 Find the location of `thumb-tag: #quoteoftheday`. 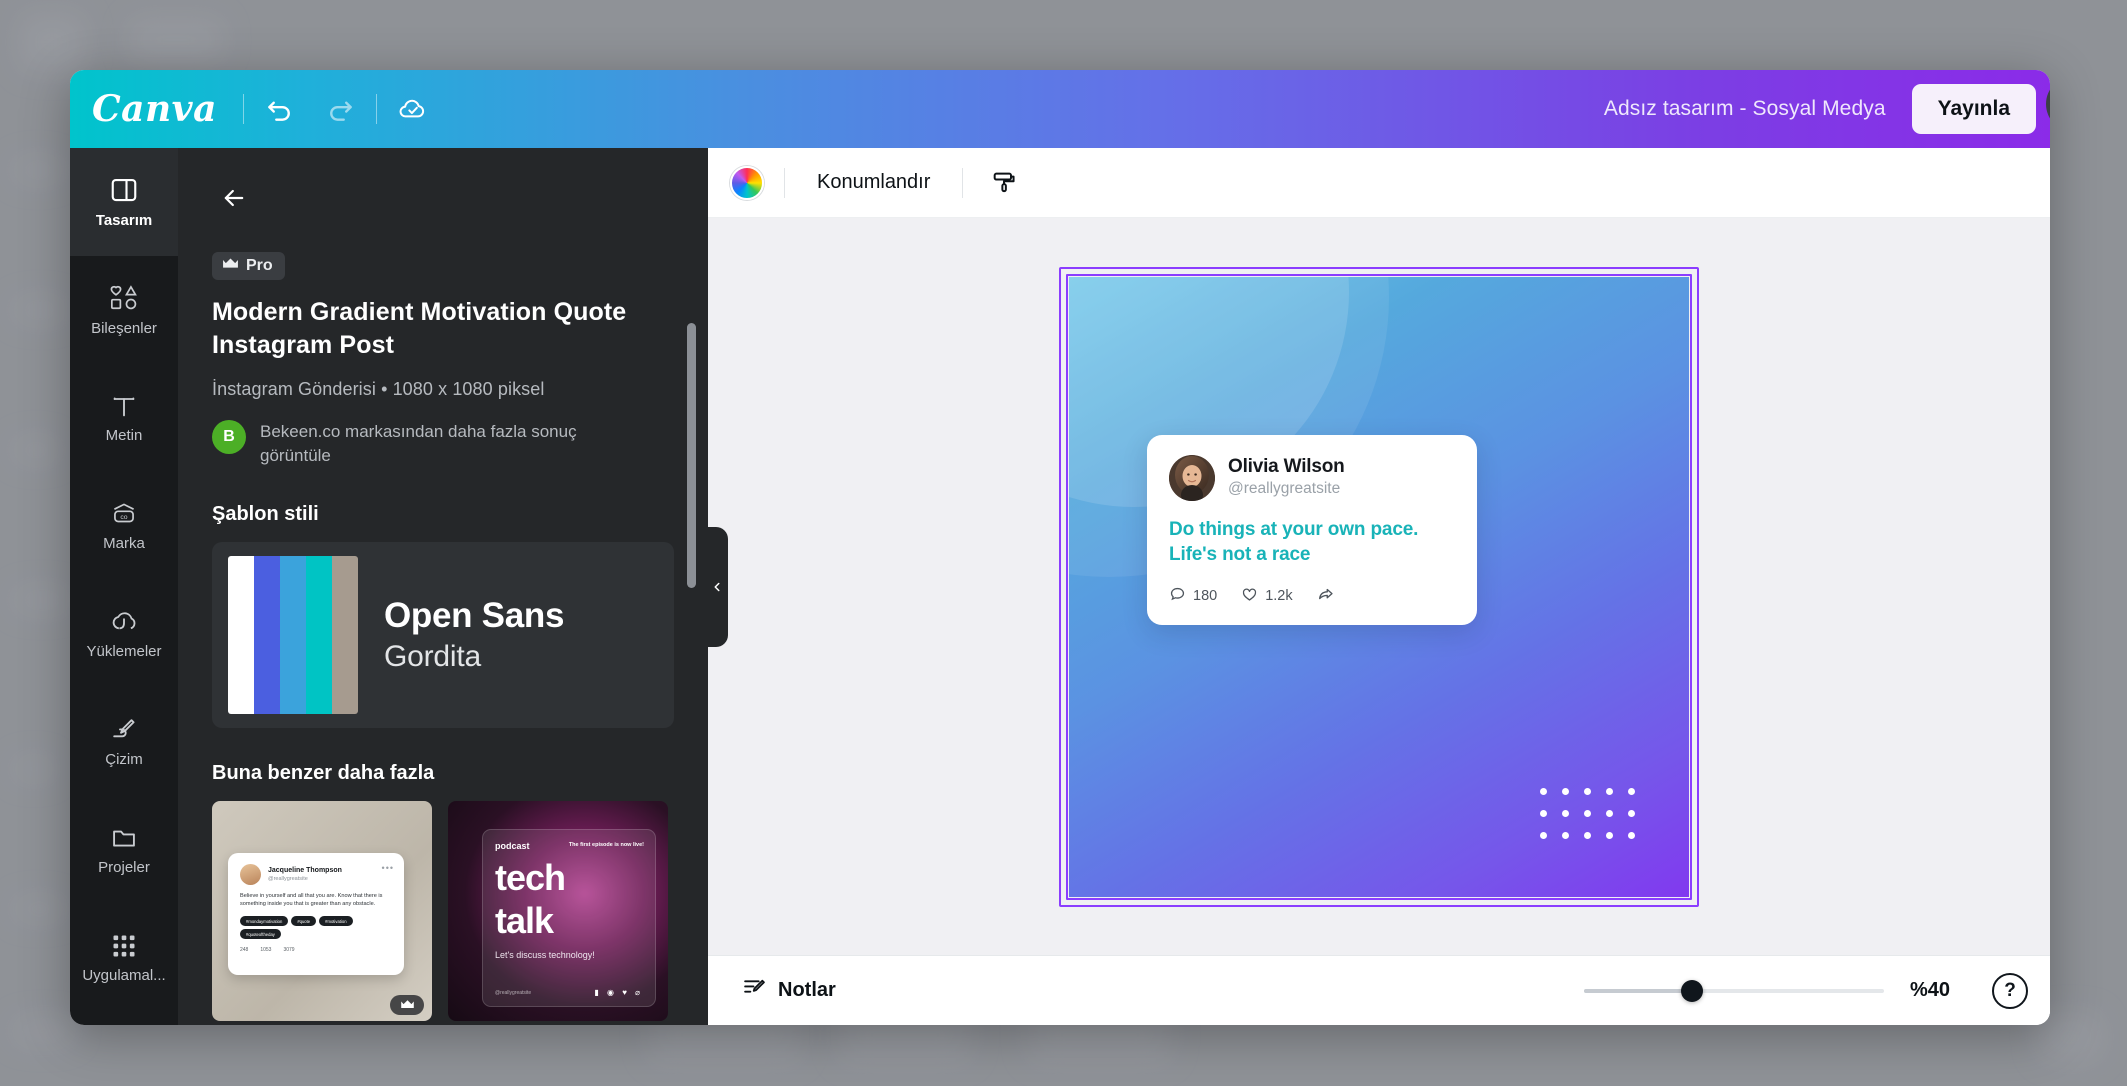

thumb-tag: #quoteoftheday is located at coordinates (260, 934).